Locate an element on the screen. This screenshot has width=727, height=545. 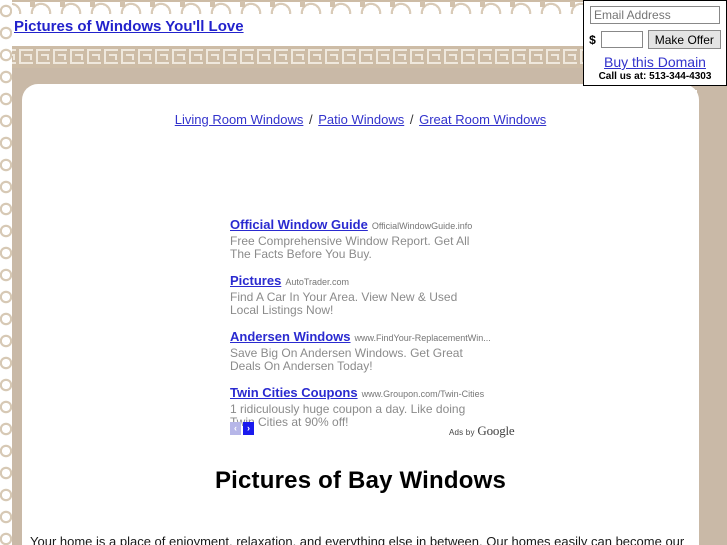
nav-link-patio-windows: Patio Windows is located at coordinates (361, 119).